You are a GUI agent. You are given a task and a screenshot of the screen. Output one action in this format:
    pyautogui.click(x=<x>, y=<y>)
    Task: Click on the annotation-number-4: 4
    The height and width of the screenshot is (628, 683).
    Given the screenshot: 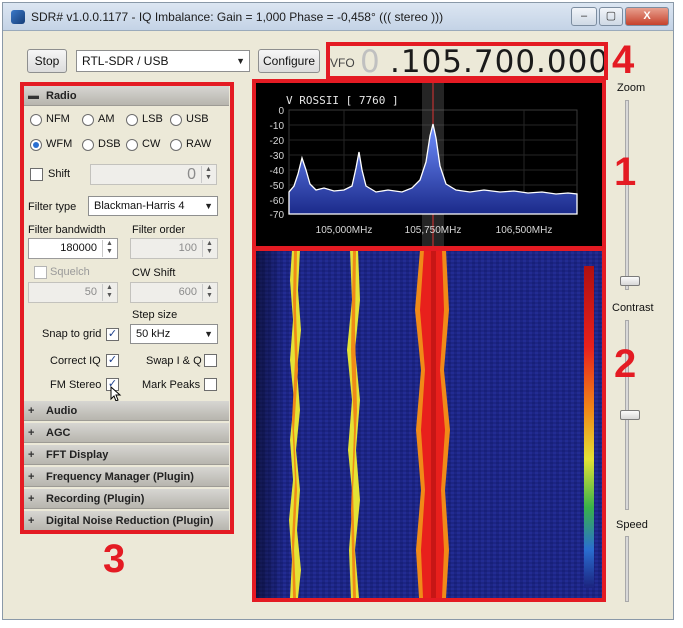 What is the action you would take?
    pyautogui.click(x=623, y=60)
    